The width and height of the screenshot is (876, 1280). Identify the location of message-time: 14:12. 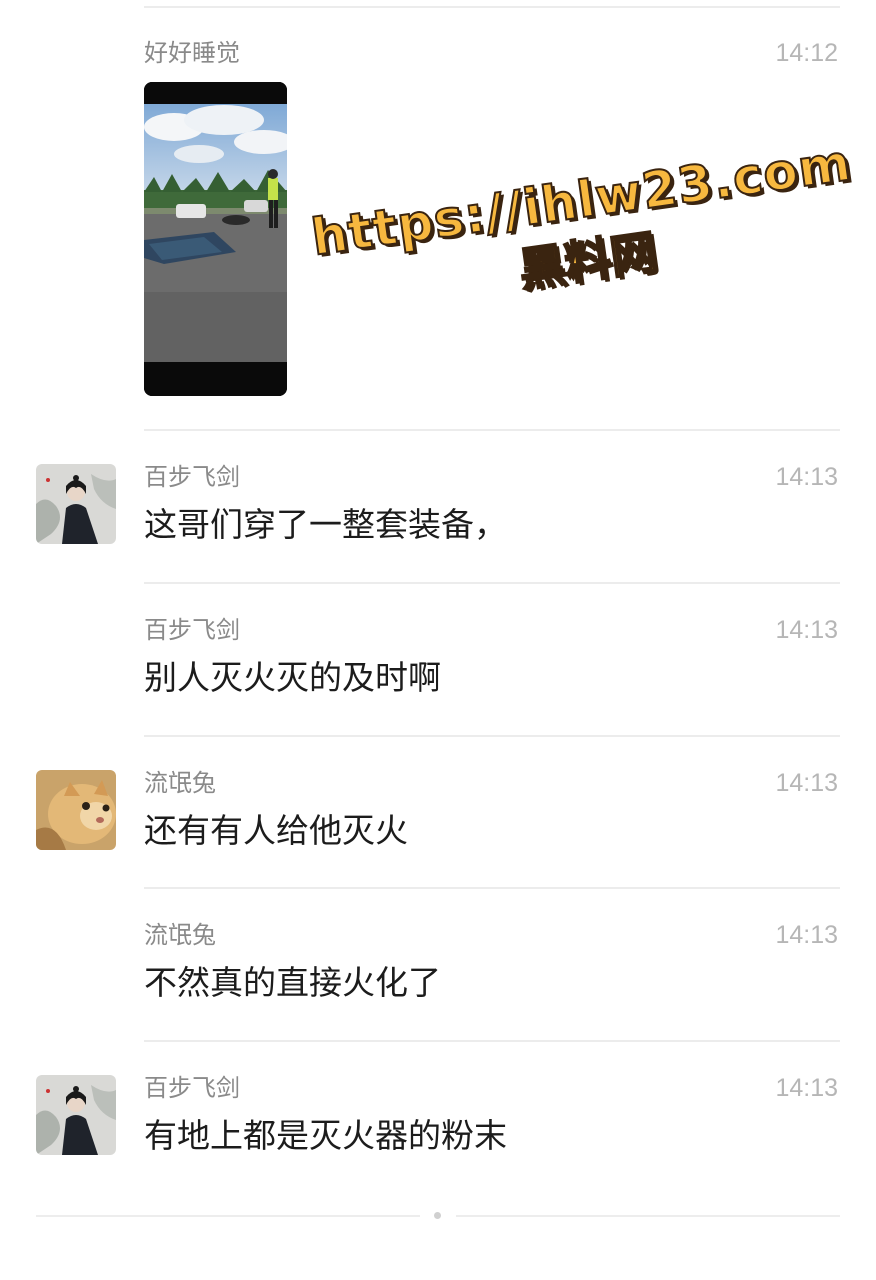
(806, 53).